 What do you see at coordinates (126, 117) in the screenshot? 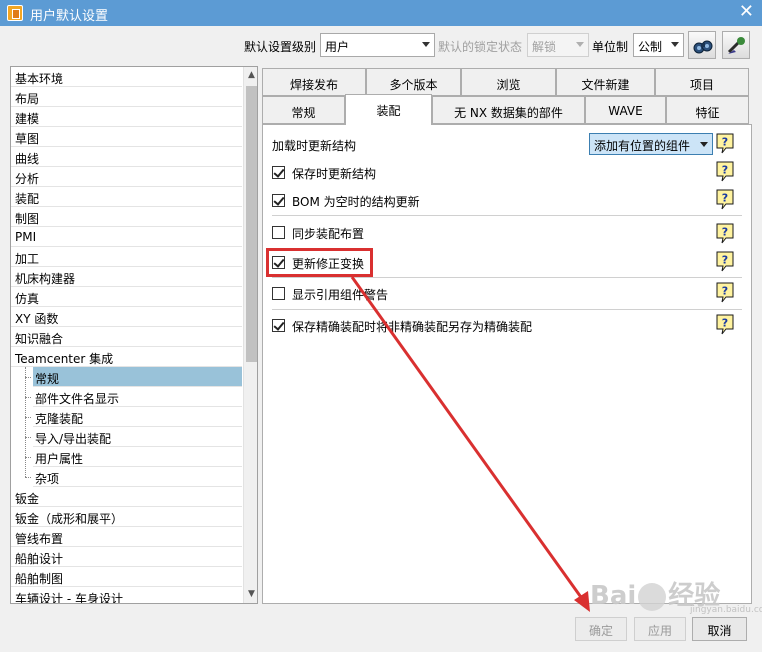
I see `tree-item: 建模` at bounding box center [126, 117].